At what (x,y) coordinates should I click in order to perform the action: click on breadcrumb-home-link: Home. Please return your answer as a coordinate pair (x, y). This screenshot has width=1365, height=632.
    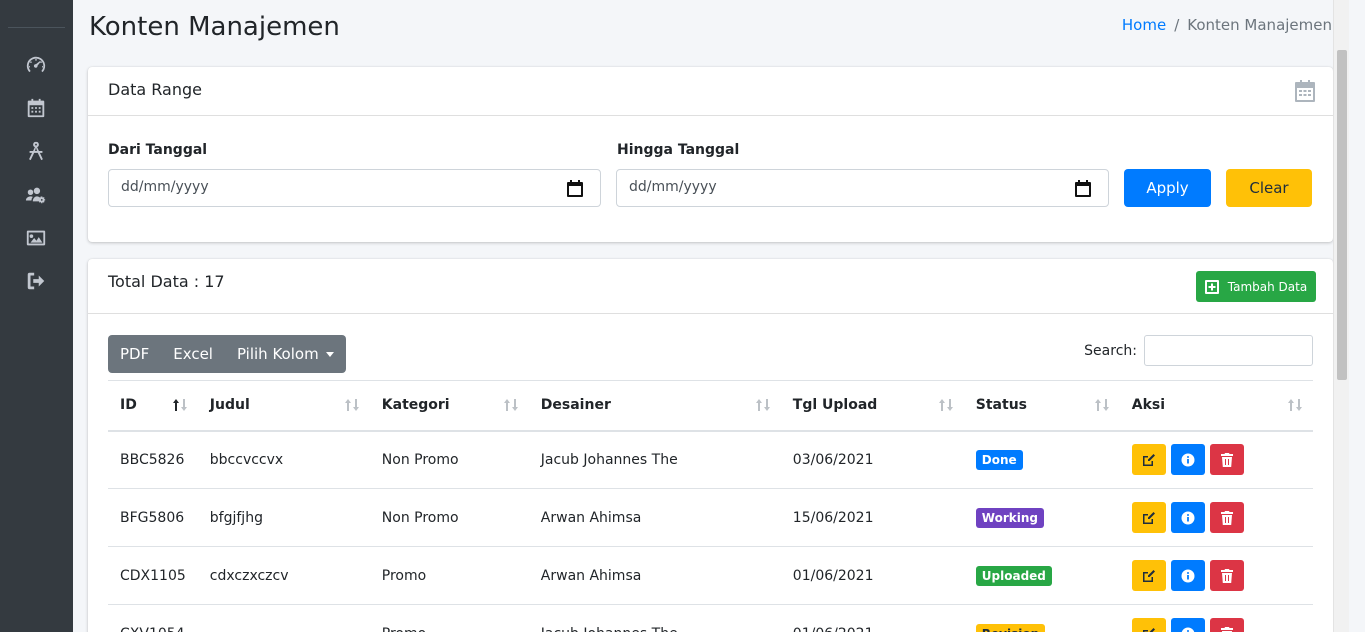
    Looking at the image, I should click on (1144, 25).